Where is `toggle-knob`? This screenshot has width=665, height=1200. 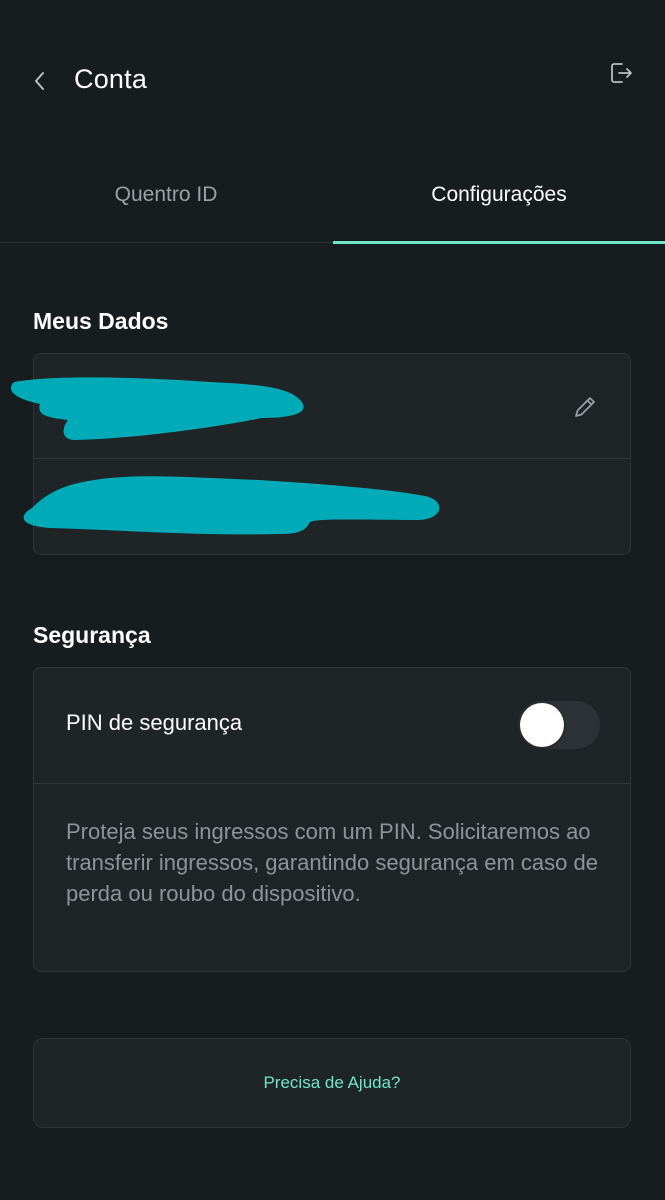
toggle-knob is located at coordinates (542, 725).